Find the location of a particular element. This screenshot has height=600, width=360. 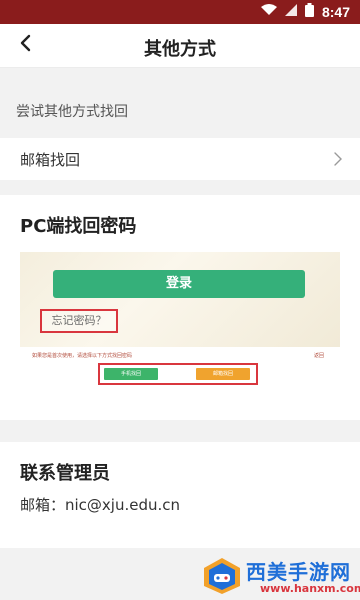

screenshot-forgot-password-link: 忘记密码？ is located at coordinates (79, 321).